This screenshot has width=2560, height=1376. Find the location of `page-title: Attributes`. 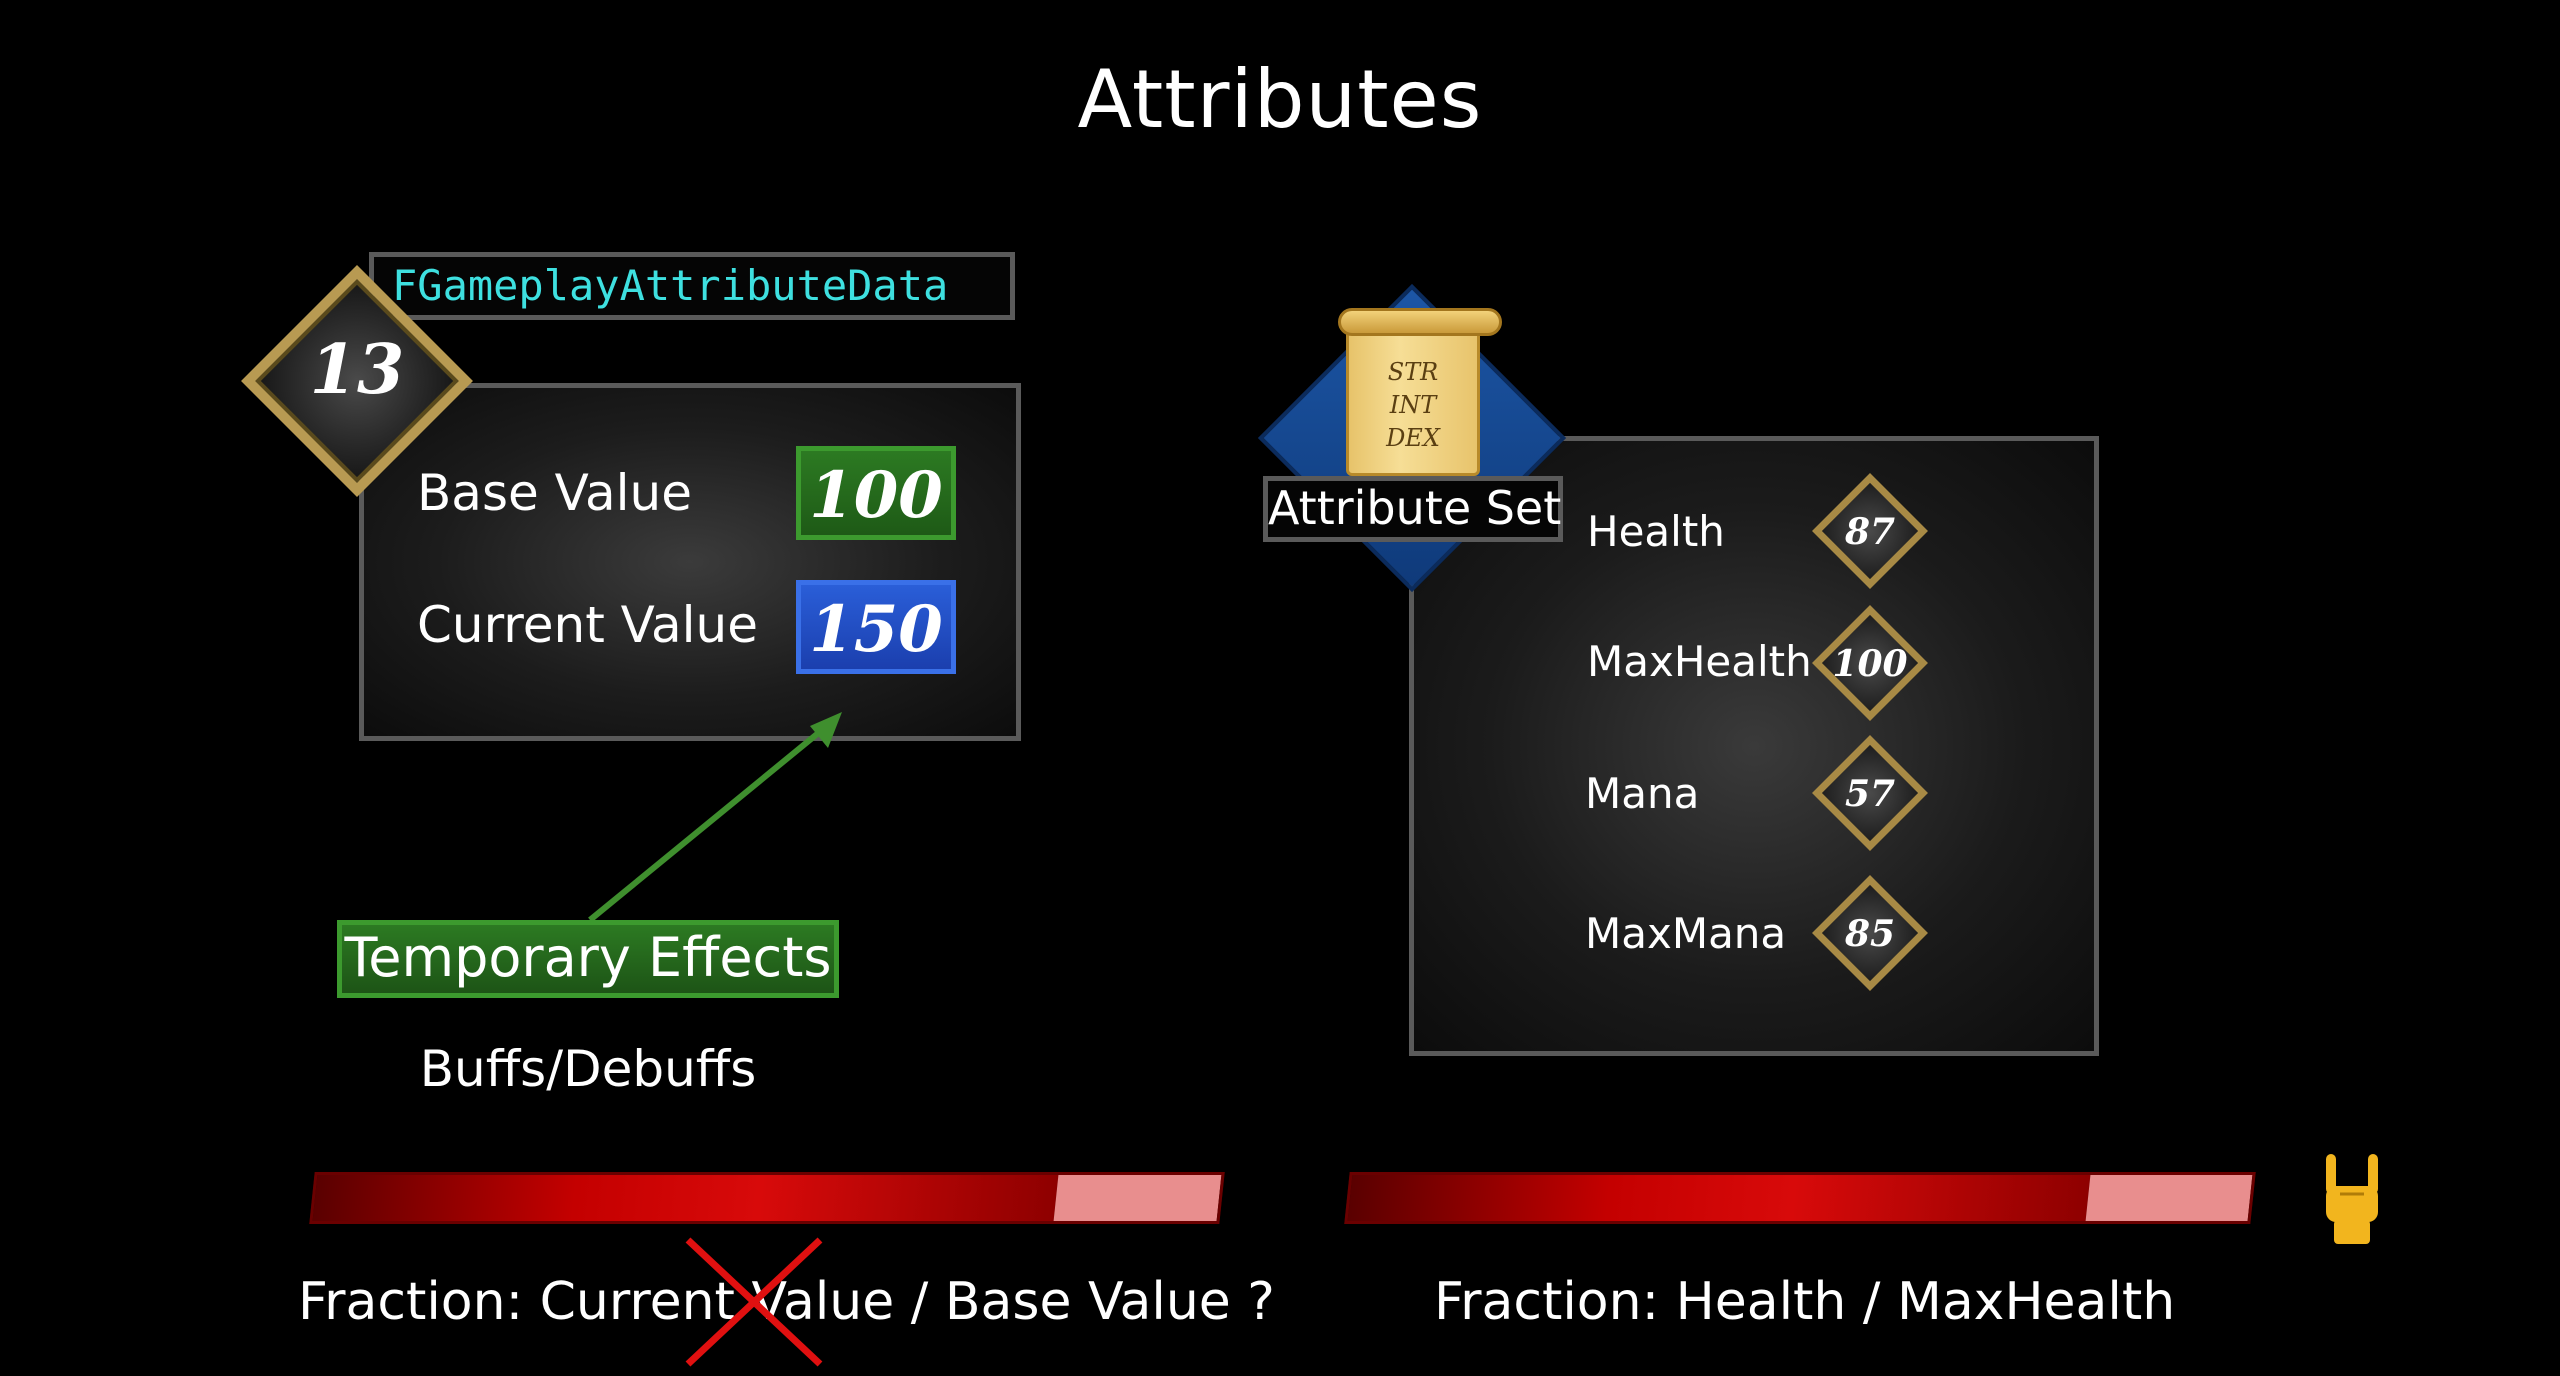

page-title: Attributes is located at coordinates (1280, 99).